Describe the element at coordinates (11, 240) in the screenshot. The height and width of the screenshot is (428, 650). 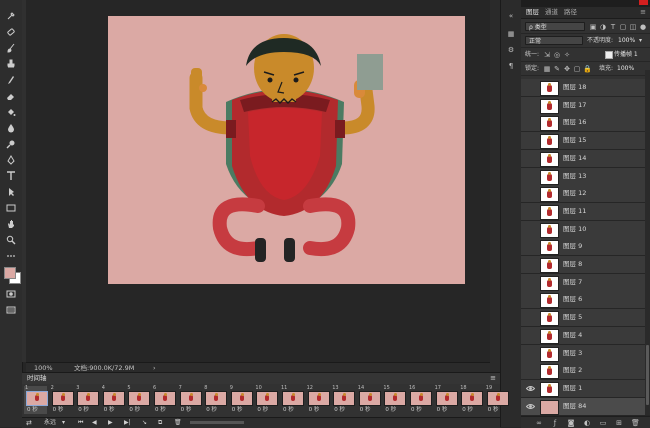
I see `zoom-icon` at that location.